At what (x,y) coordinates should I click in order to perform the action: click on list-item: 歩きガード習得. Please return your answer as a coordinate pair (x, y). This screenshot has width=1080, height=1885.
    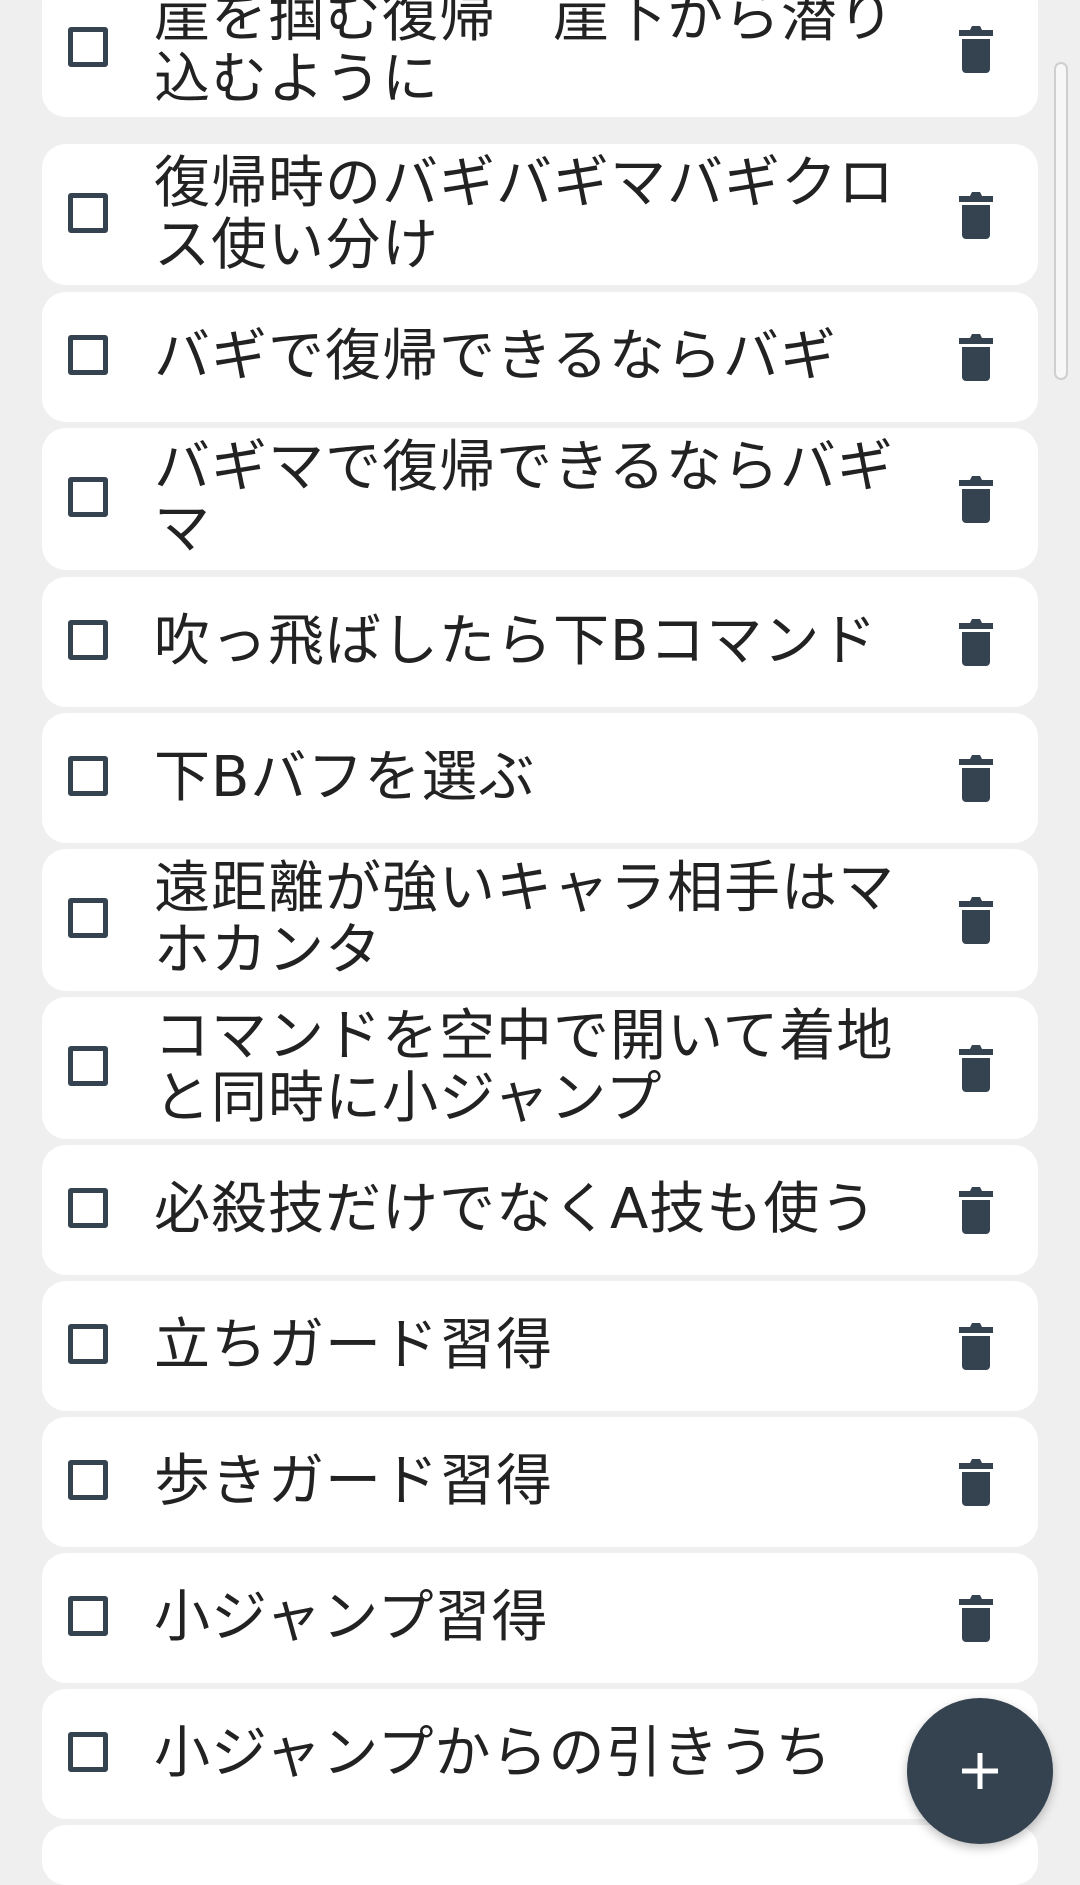
    Looking at the image, I should click on (540, 1482).